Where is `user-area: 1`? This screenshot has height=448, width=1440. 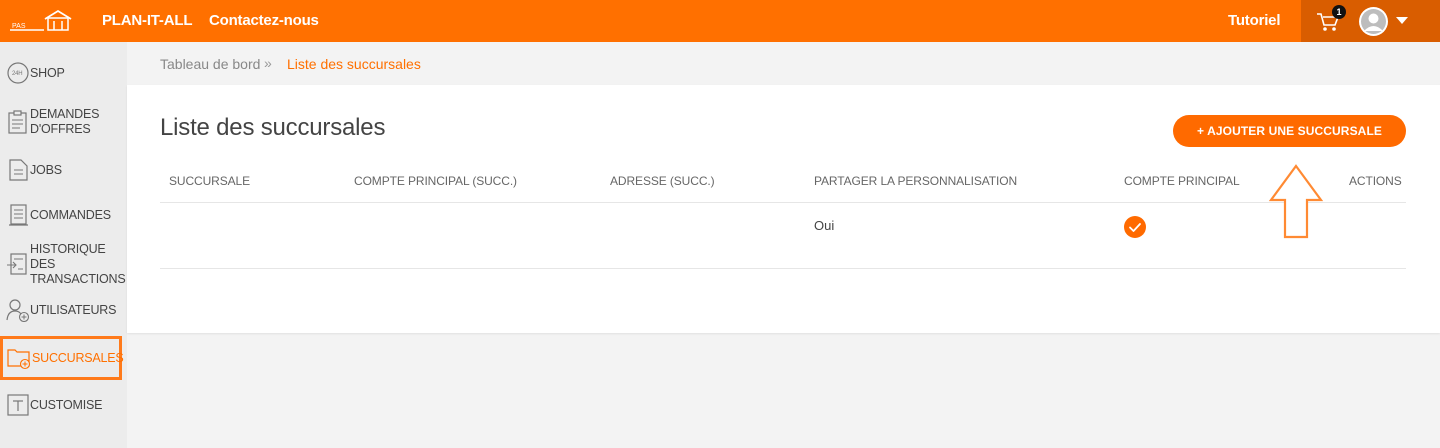 user-area: 1 is located at coordinates (1370, 21).